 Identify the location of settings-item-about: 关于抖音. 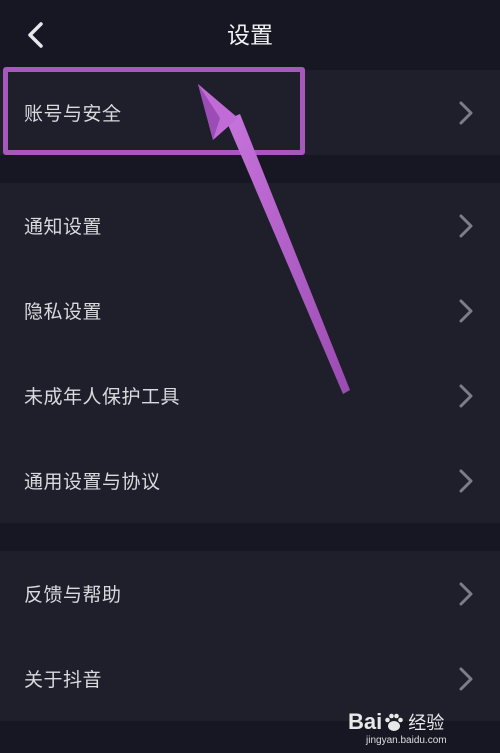
(250, 678).